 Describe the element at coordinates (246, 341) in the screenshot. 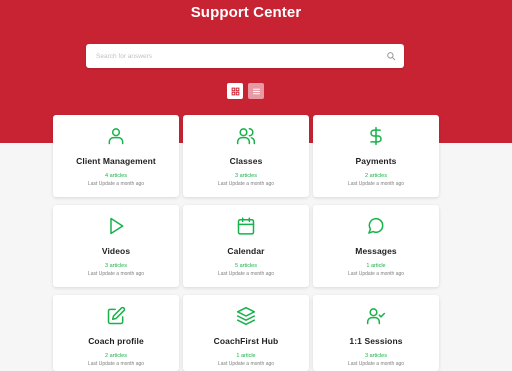

I see `category-name: CoachFirst Hub` at that location.